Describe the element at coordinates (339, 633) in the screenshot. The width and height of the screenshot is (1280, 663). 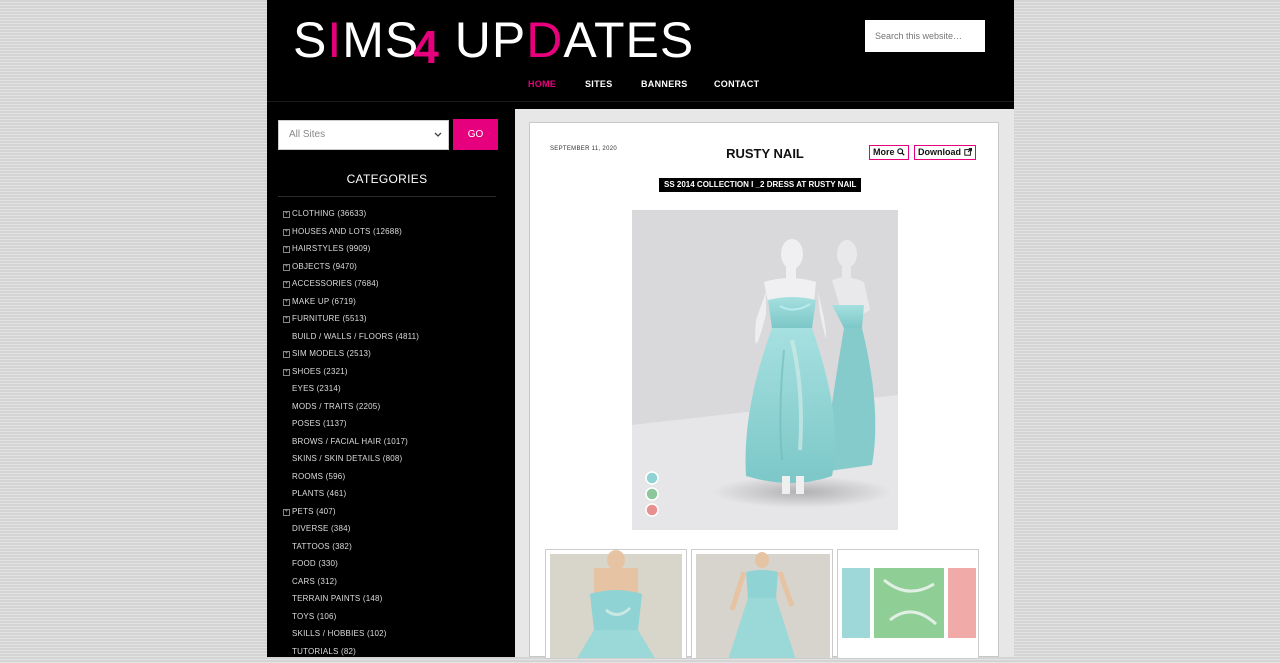
I see `category-label: SKILLS / HOBBIES (102)` at that location.